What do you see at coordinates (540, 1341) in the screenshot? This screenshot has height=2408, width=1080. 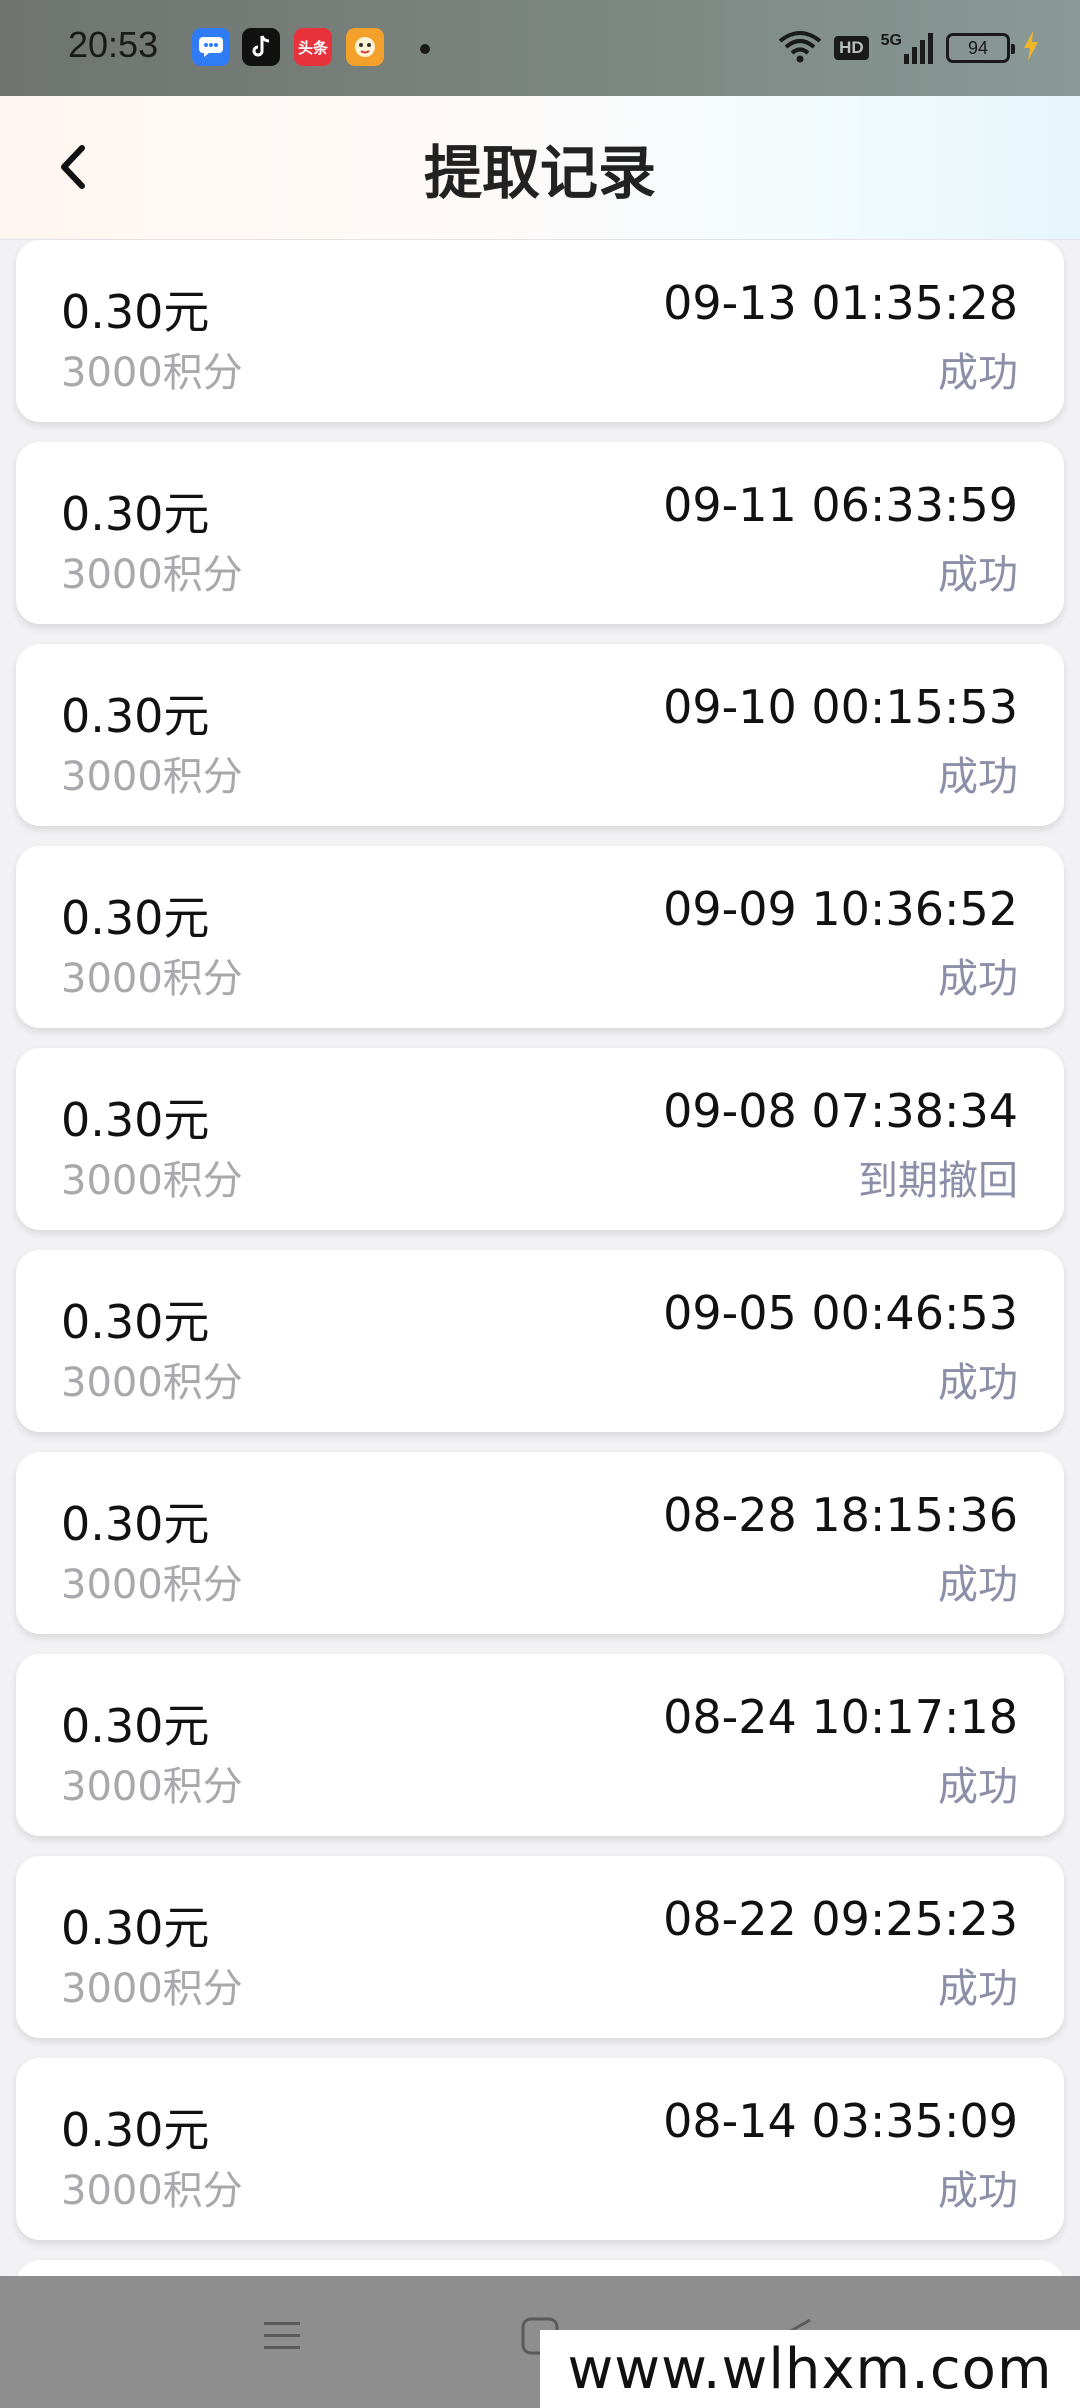 I see `record-item: 0.30元 3000积分 09-05 00:46:53 成功` at bounding box center [540, 1341].